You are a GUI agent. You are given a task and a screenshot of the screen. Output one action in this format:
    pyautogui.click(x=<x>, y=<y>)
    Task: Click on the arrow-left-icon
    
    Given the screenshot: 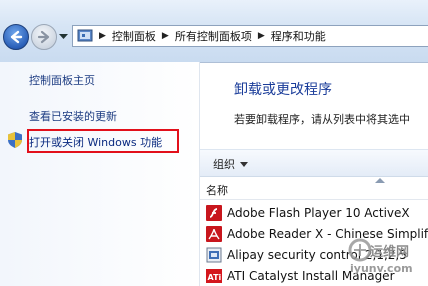 What is the action you would take?
    pyautogui.click(x=16, y=37)
    